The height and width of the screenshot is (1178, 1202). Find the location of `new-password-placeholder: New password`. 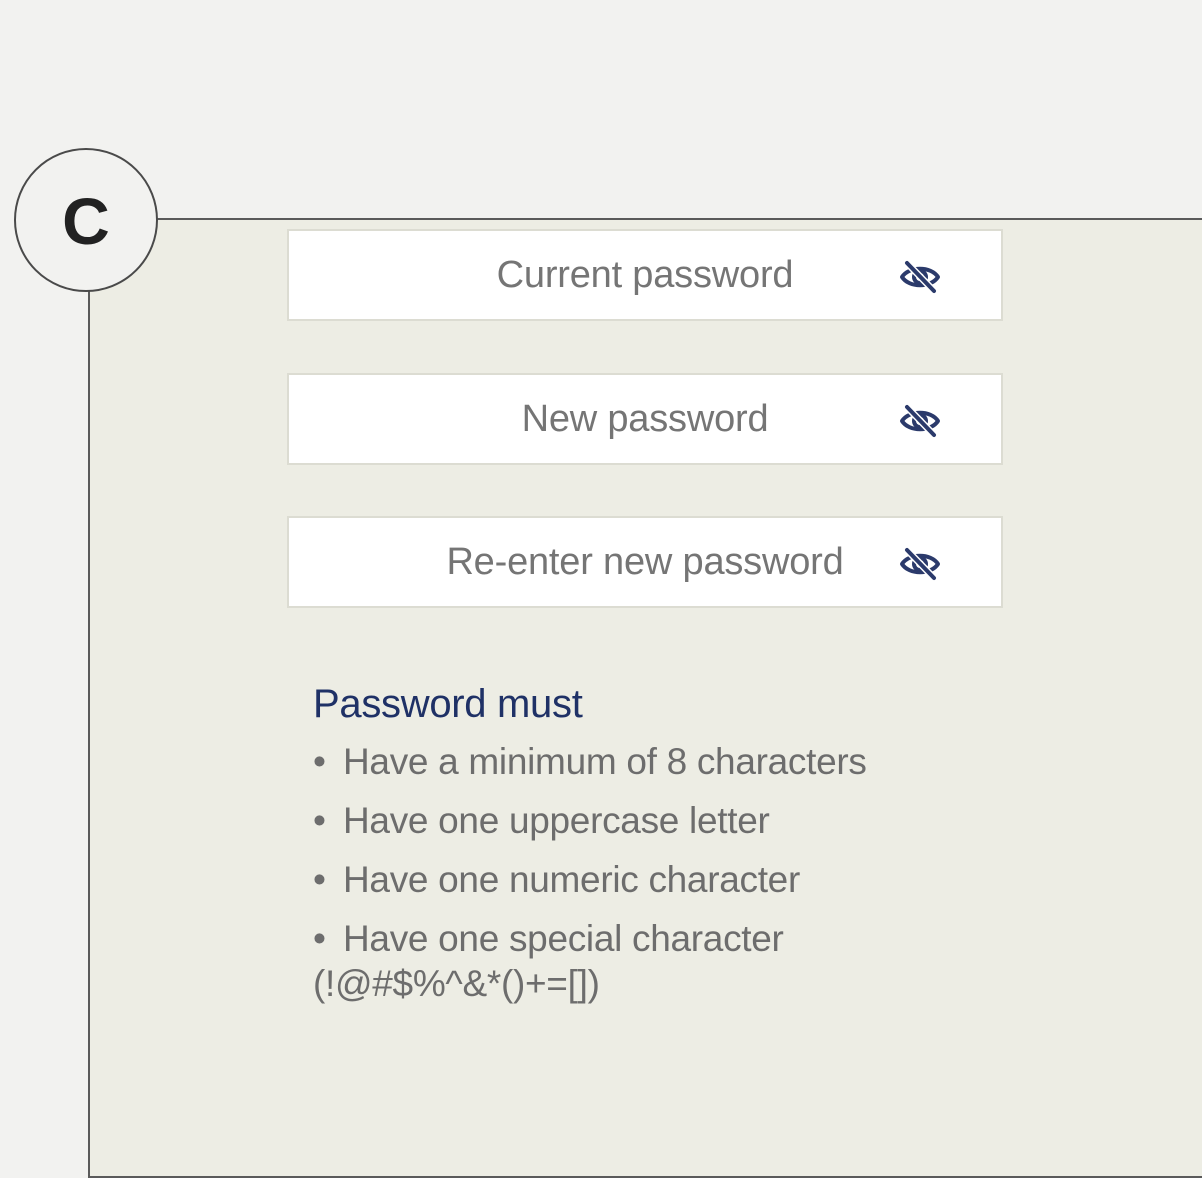

new-password-placeholder: New password is located at coordinates (645, 418).